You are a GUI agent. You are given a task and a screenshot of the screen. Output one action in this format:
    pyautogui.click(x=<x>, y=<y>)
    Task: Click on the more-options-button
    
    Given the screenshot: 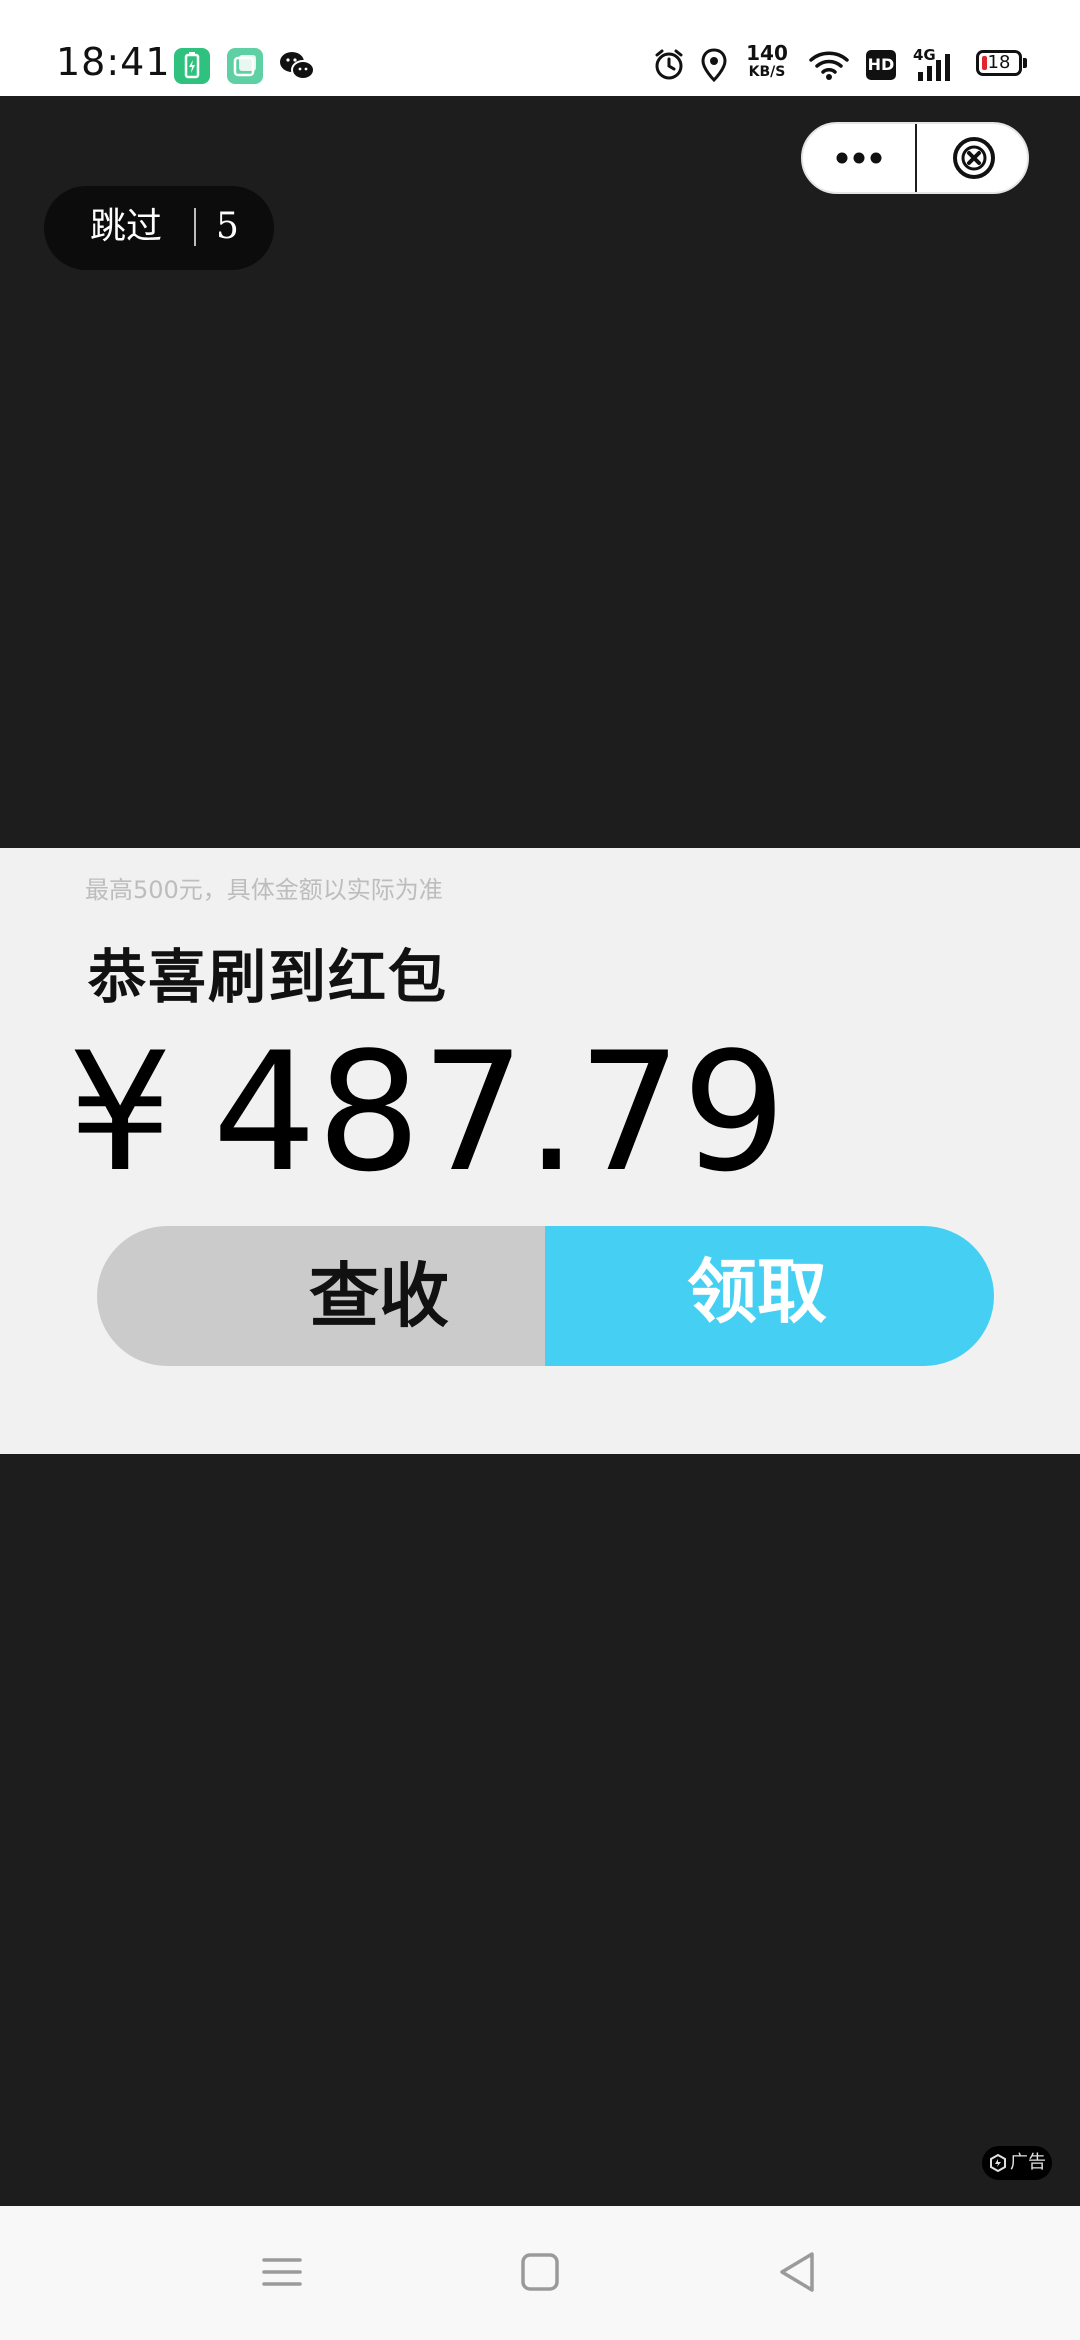 What is the action you would take?
    pyautogui.click(x=859, y=158)
    